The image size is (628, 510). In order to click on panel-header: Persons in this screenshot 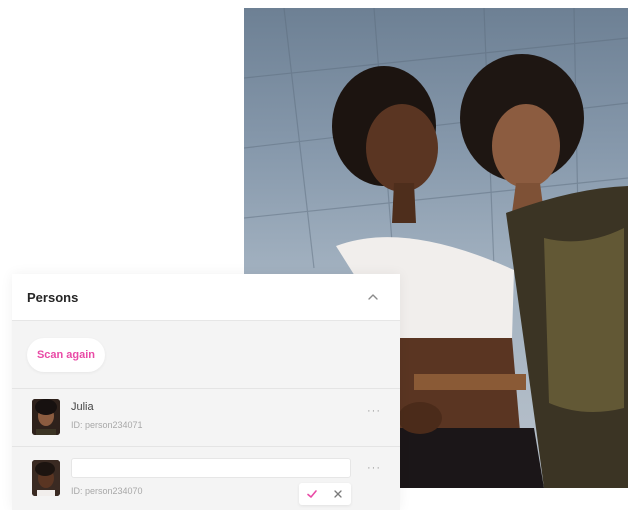, I will do `click(206, 297)`.